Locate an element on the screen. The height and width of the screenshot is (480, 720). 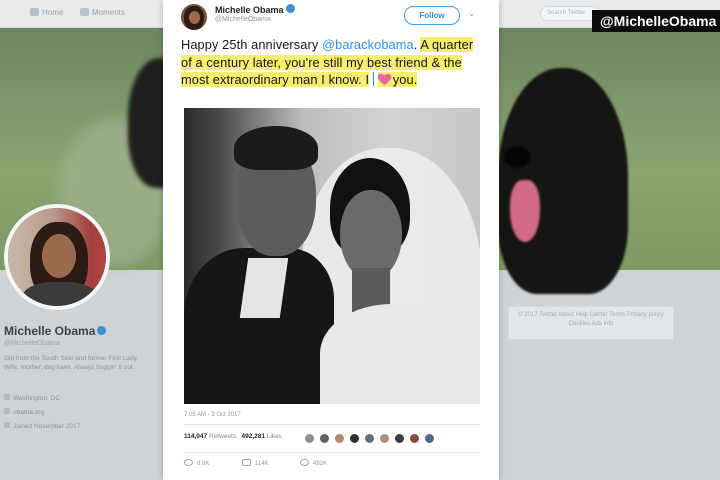
retweets-count: 114,047 is located at coordinates (195, 436).